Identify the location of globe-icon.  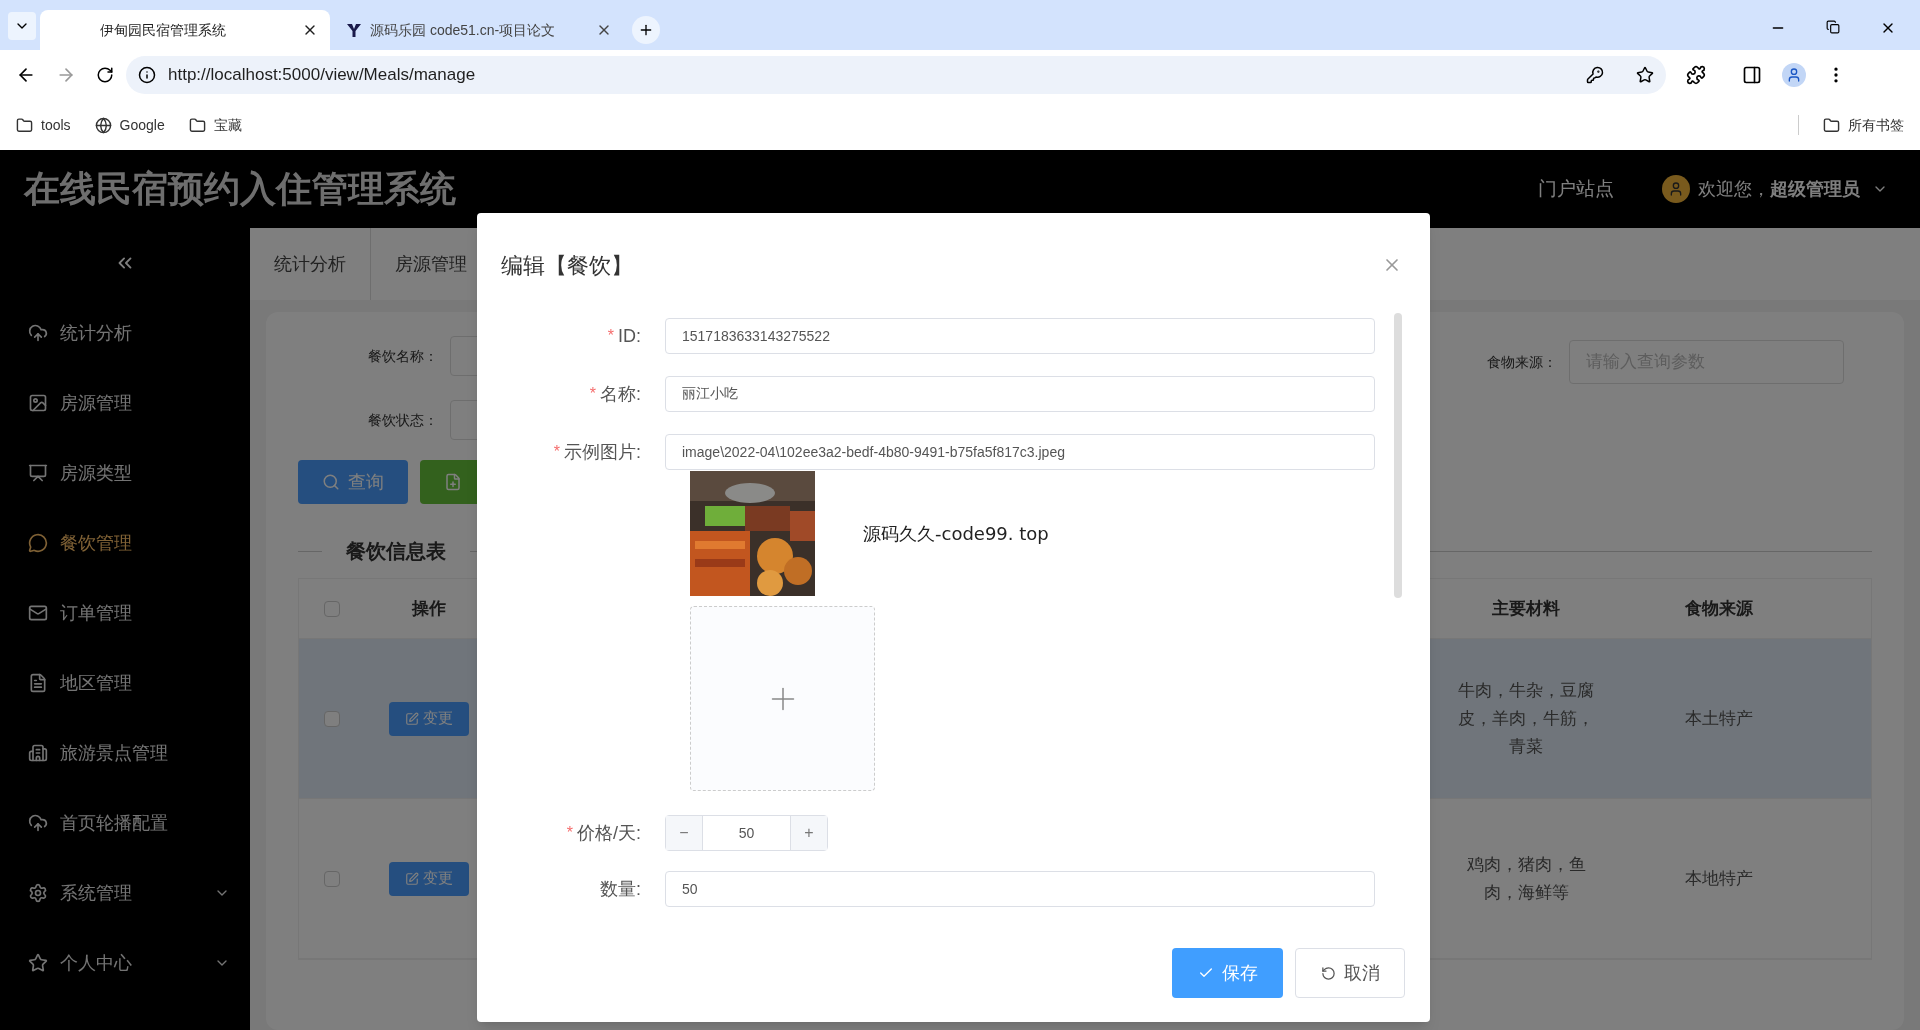
(103, 125).